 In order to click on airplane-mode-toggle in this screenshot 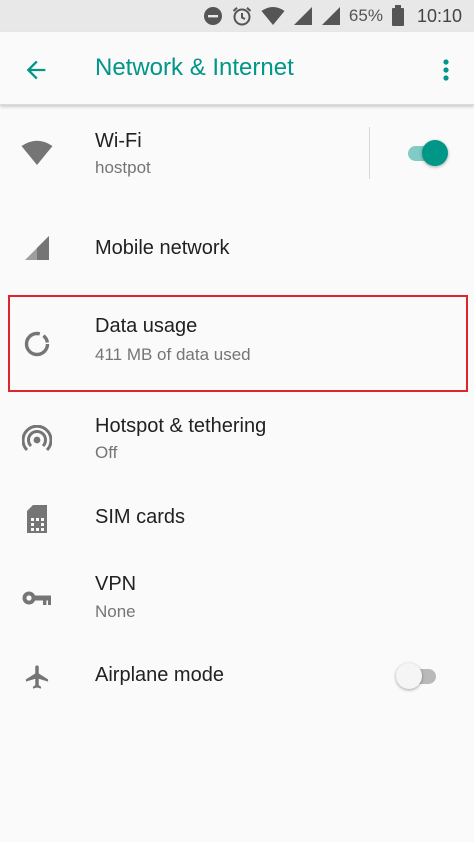, I will do `click(418, 676)`.